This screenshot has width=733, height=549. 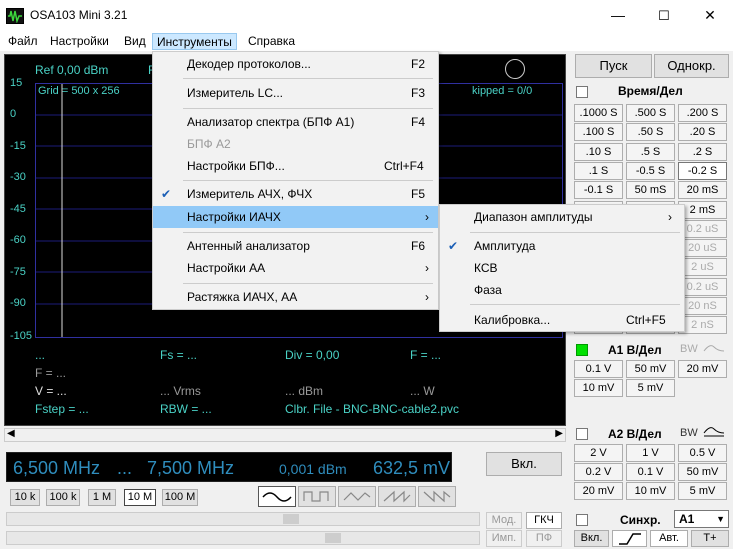 I want to click on a2-0.2v-button: 0.2 V, so click(x=598, y=472).